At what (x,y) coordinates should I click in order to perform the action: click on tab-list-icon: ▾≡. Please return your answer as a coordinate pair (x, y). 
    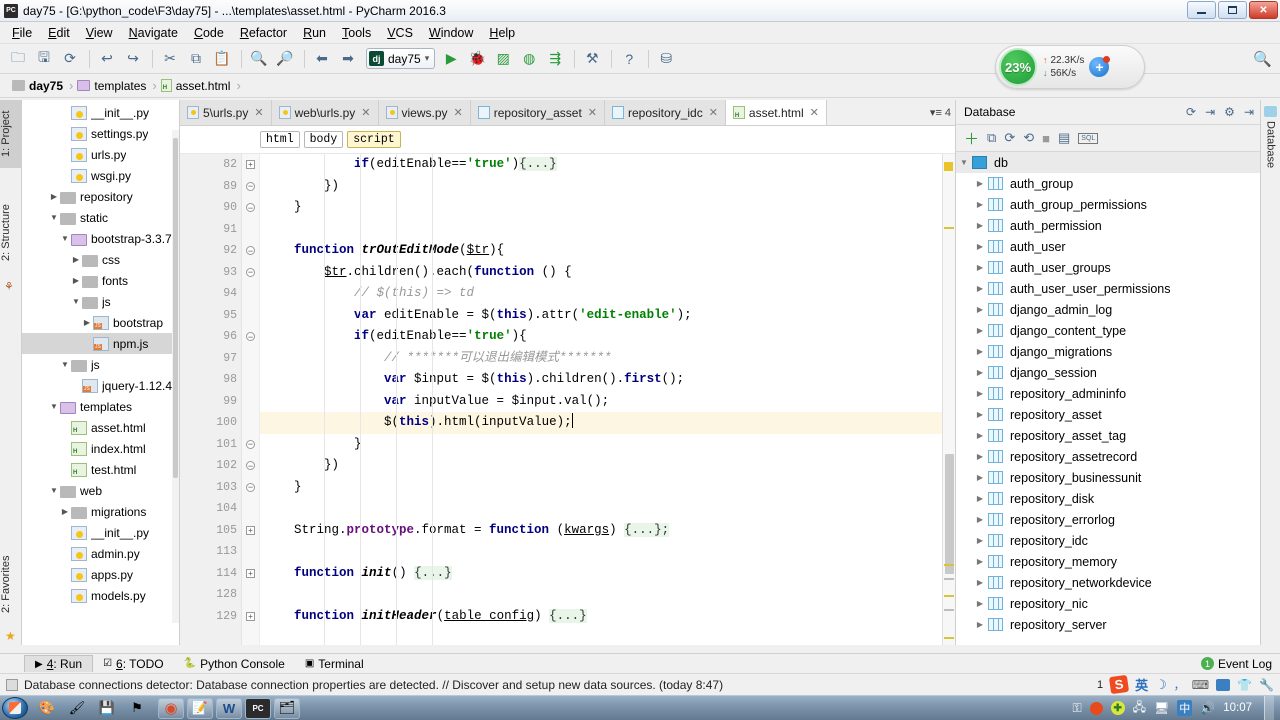
    Looking at the image, I should click on (936, 112).